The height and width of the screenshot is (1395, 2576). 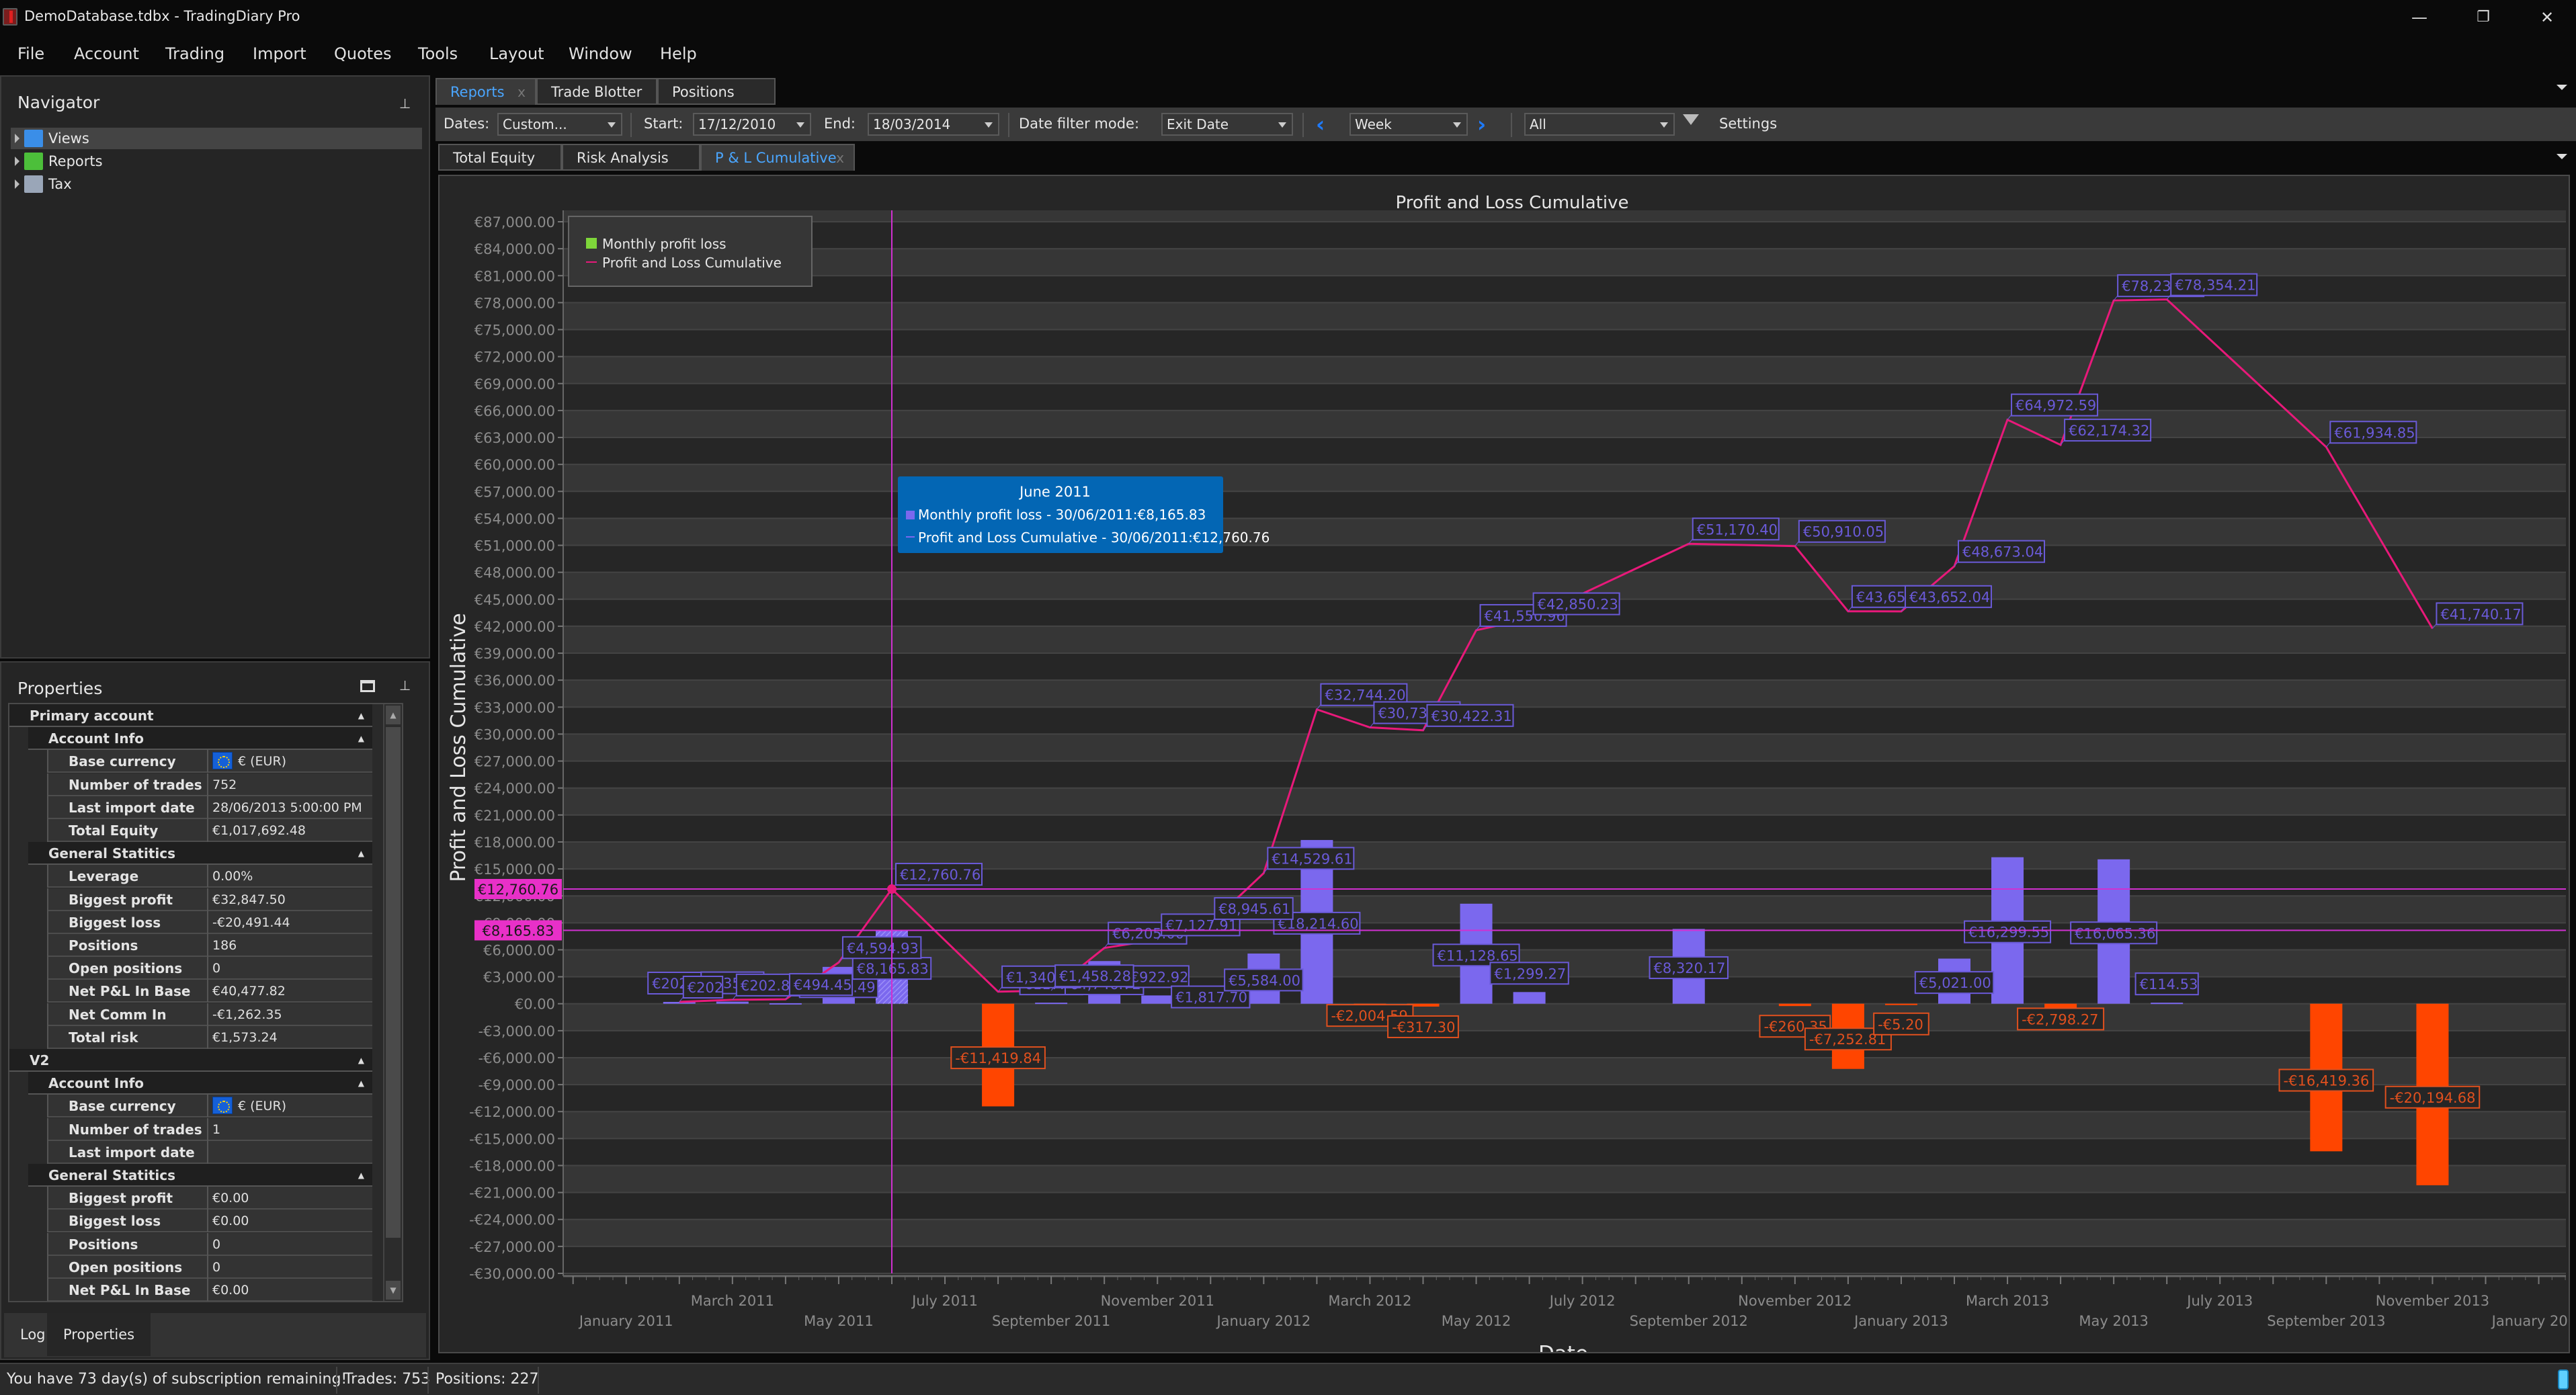 What do you see at coordinates (209, 1037) in the screenshot?
I see `property-row: Total risk €1,573.24` at bounding box center [209, 1037].